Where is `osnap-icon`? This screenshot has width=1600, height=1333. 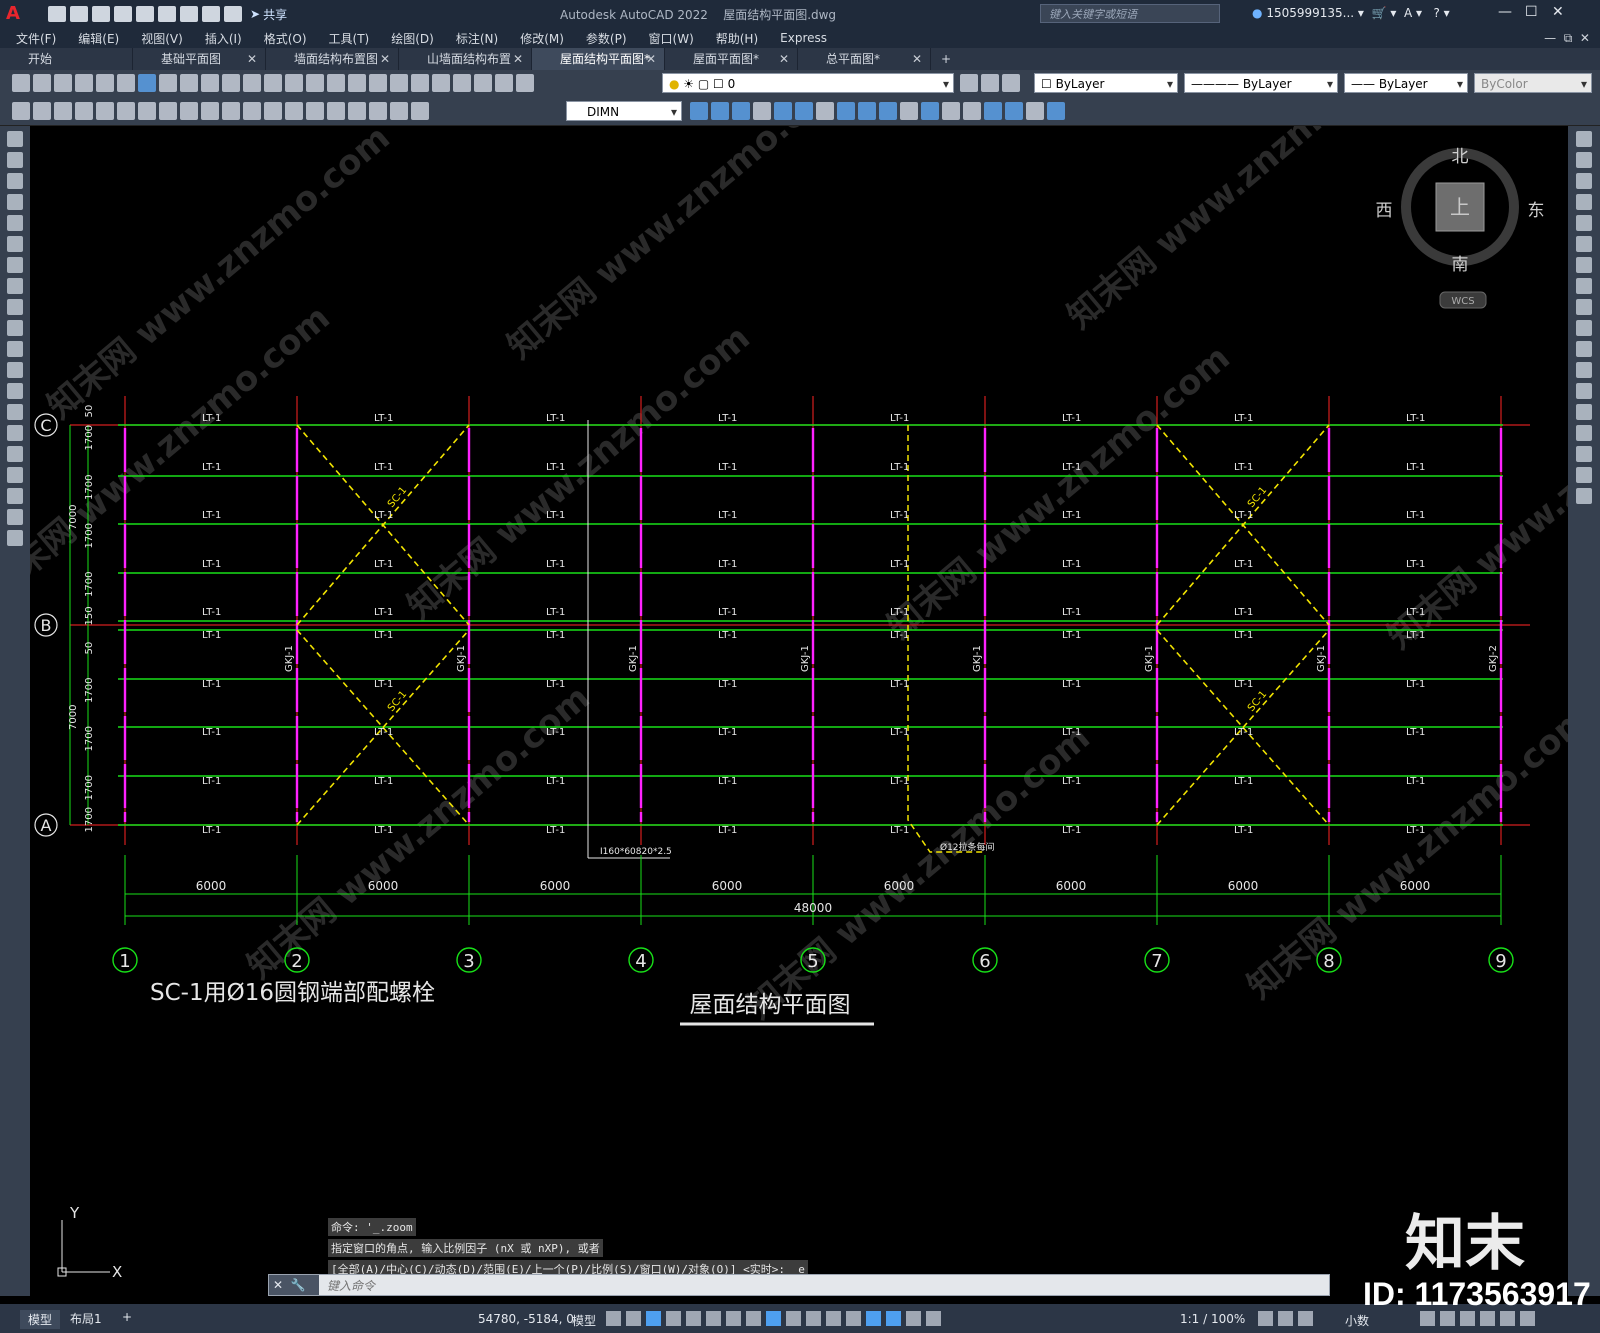 osnap-icon is located at coordinates (733, 1318).